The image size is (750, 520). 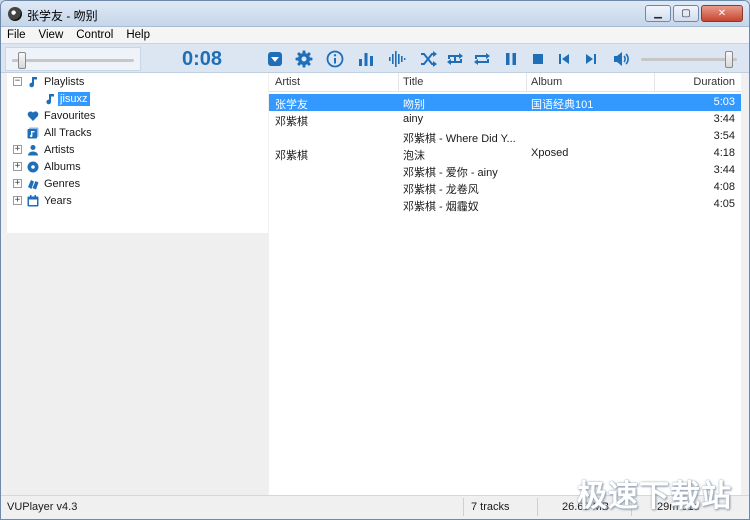 I want to click on options-button, so click(x=304, y=59).